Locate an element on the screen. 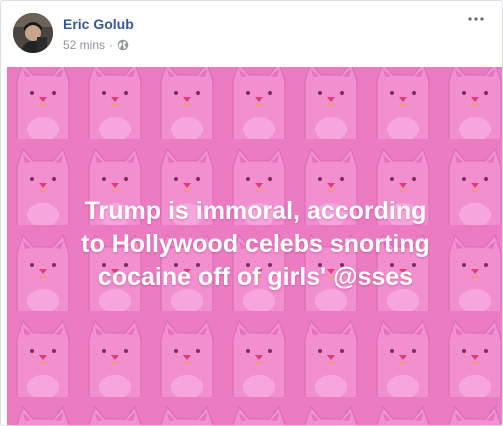  more-options-icon is located at coordinates (476, 19).